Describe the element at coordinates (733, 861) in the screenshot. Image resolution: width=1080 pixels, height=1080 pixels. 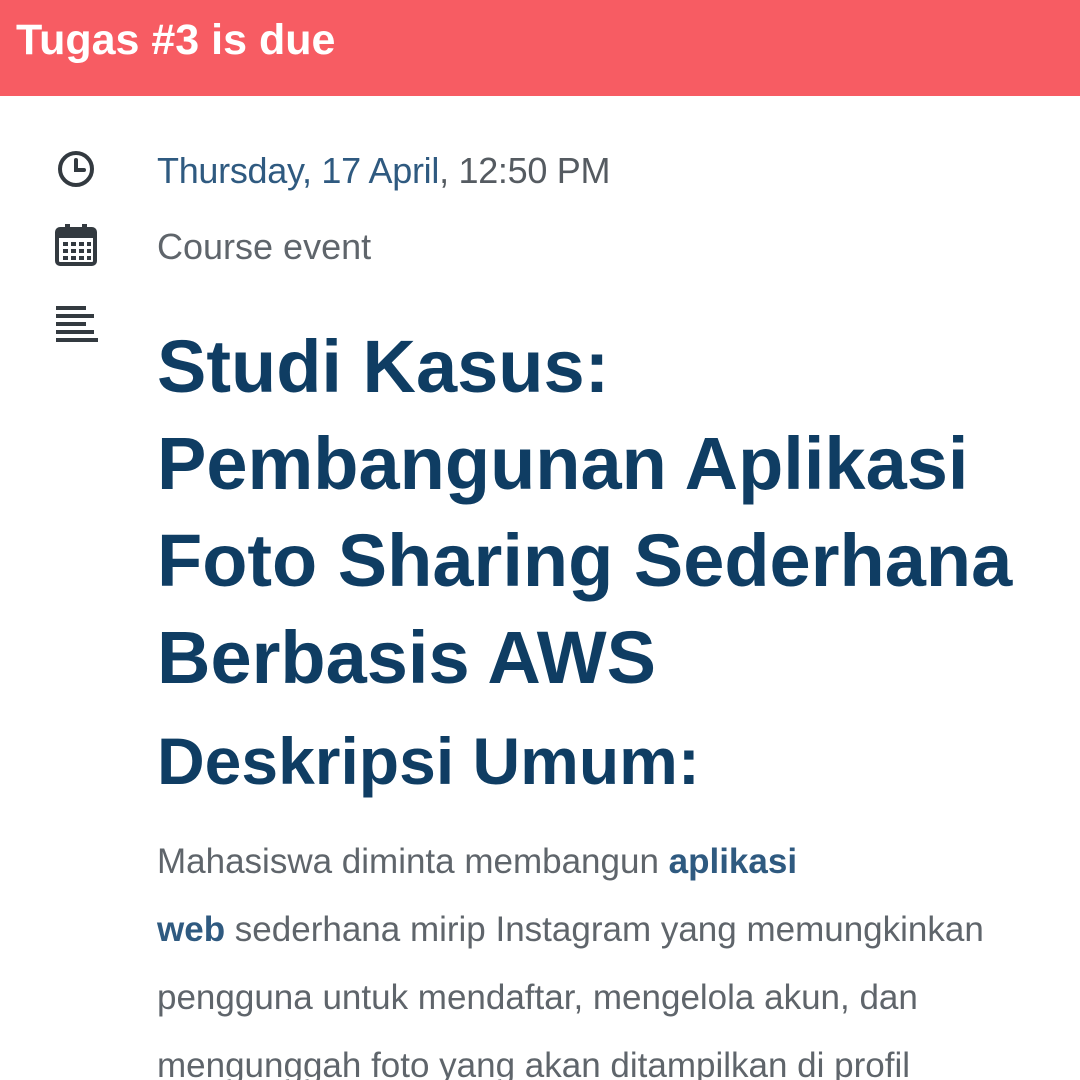
I see `bold-text: aplikasi` at that location.